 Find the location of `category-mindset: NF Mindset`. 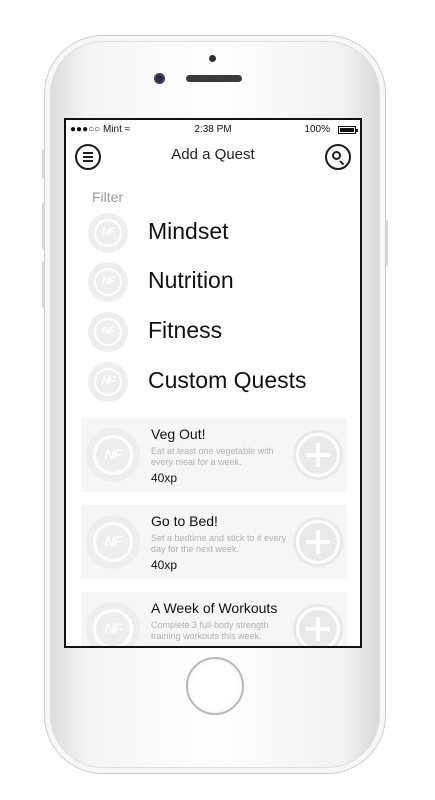

category-mindset: NF Mindset is located at coordinates (221, 233).